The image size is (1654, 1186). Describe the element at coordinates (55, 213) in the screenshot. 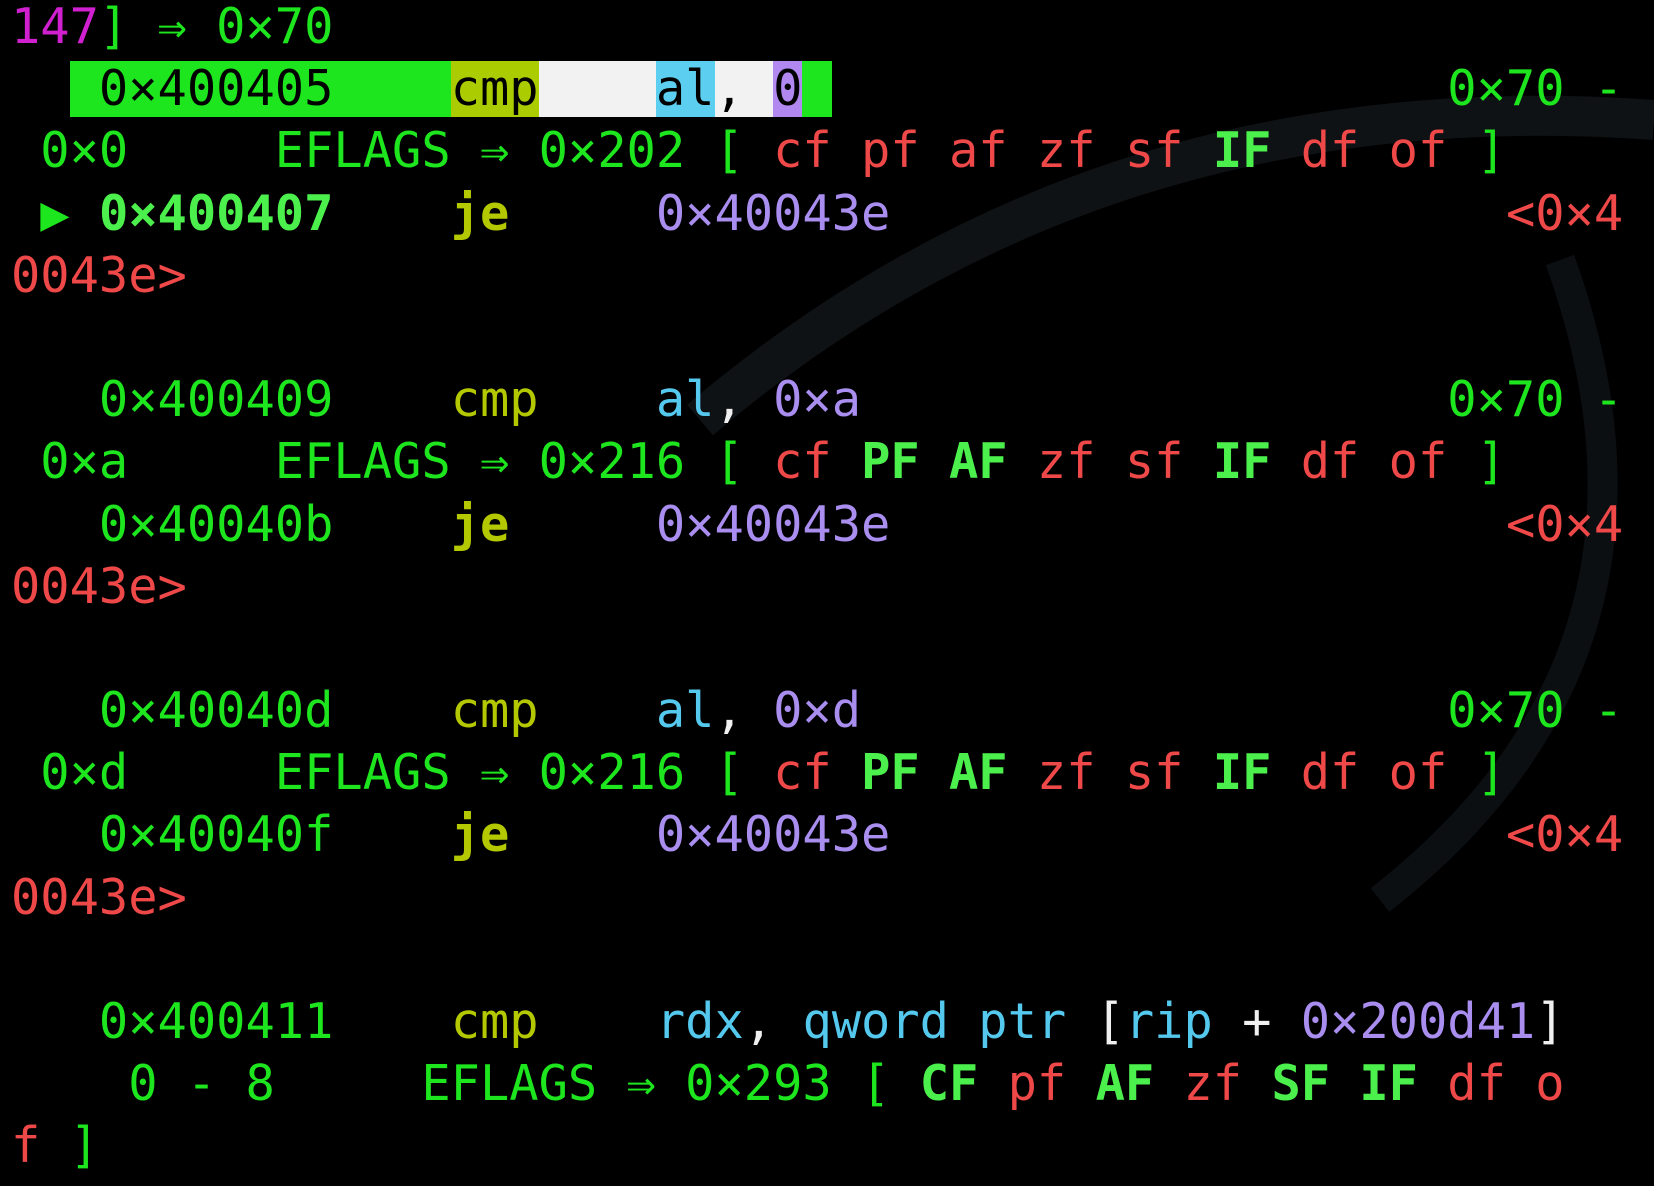

I see `terminal-token: ▶` at that location.